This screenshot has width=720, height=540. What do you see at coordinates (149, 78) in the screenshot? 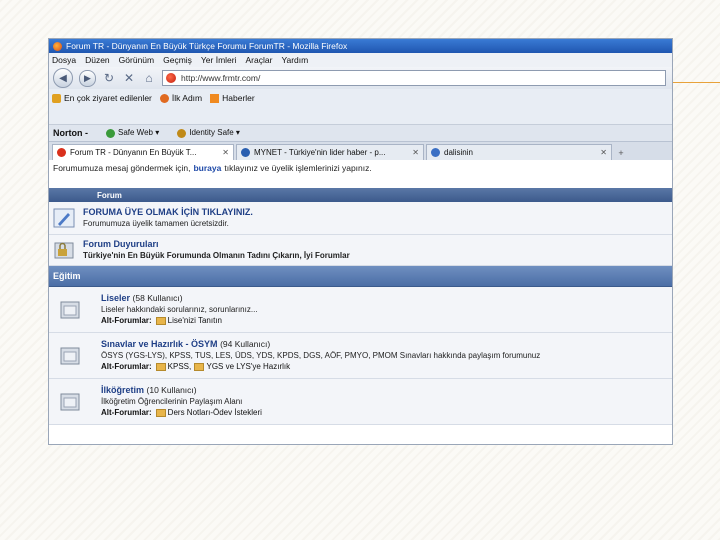
I see `home-icon: ⌂` at bounding box center [149, 78].